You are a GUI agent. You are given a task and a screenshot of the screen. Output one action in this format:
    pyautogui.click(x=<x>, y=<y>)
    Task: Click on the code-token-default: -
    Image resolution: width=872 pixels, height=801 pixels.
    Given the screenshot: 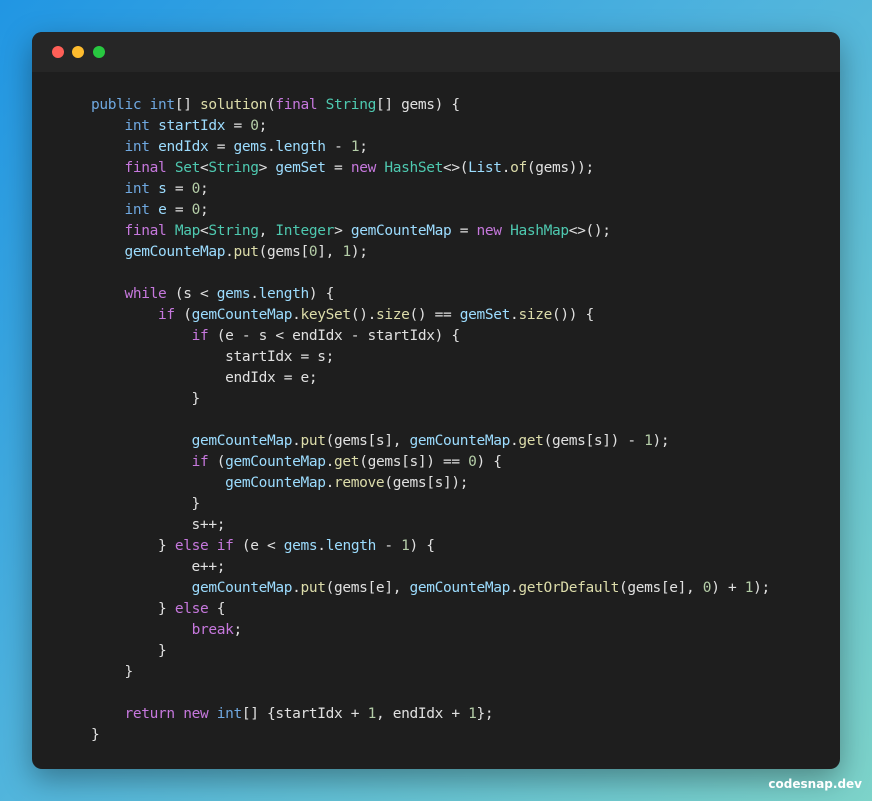 What is the action you would take?
    pyautogui.click(x=388, y=546)
    